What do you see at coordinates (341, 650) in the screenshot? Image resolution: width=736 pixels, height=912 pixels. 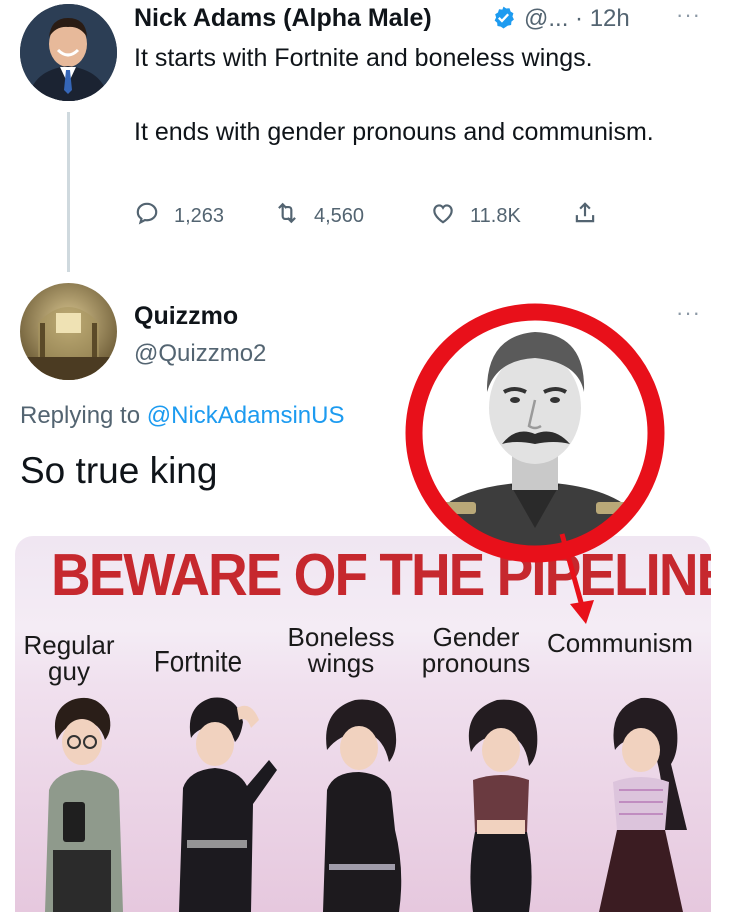 I see `stage-label-boneless-wings: Boneless wings` at bounding box center [341, 650].